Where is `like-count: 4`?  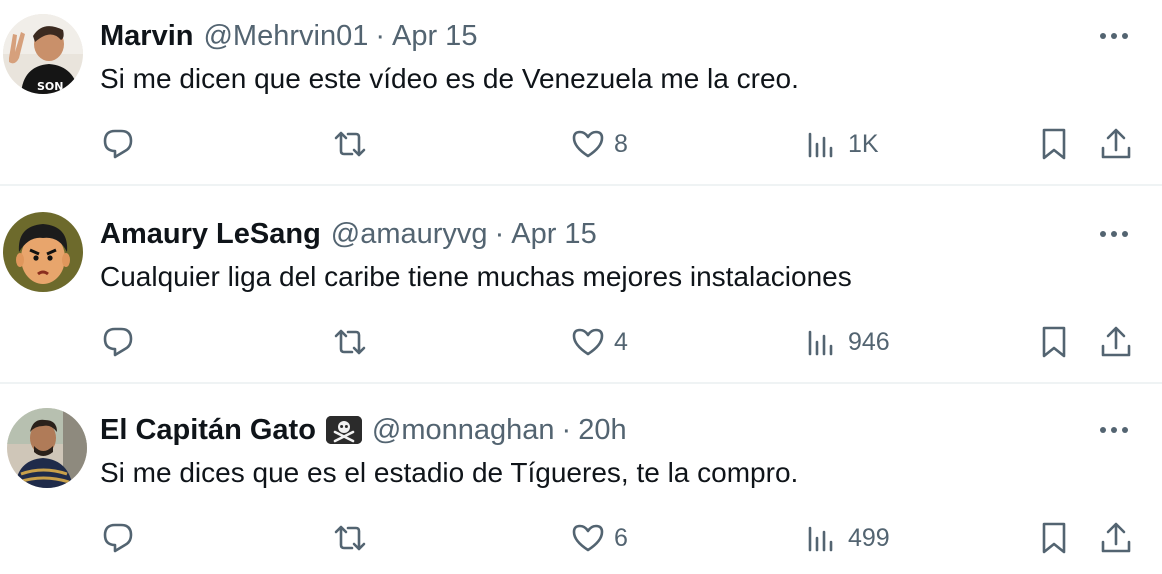 like-count: 4 is located at coordinates (621, 341).